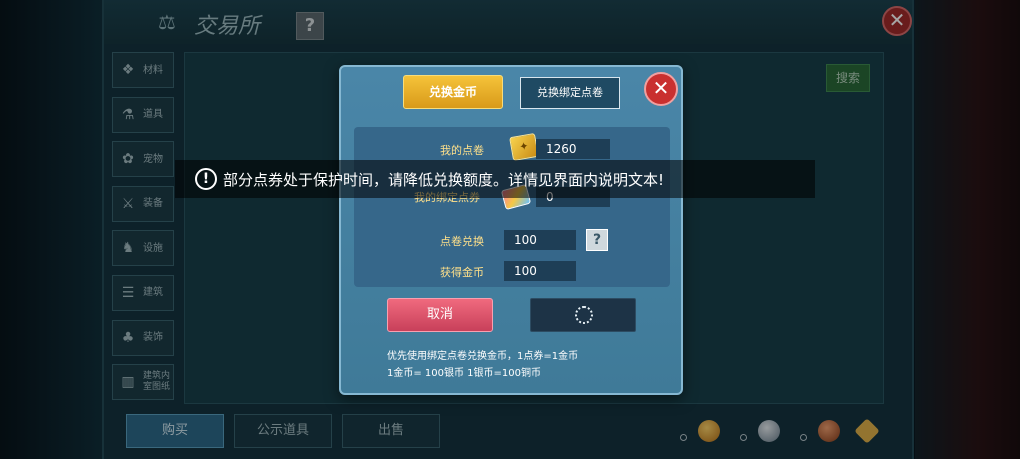 This screenshot has width=1020, height=459. What do you see at coordinates (462, 150) in the screenshot?
I see `my-ticket-label: 我的点卷` at bounding box center [462, 150].